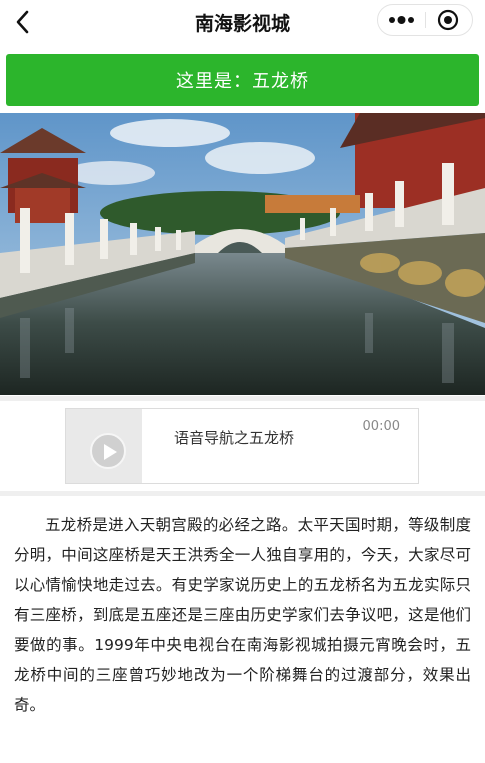 The height and width of the screenshot is (763, 485). Describe the element at coordinates (242, 23) in the screenshot. I see `top-nav-bar: 南海影视城` at that location.